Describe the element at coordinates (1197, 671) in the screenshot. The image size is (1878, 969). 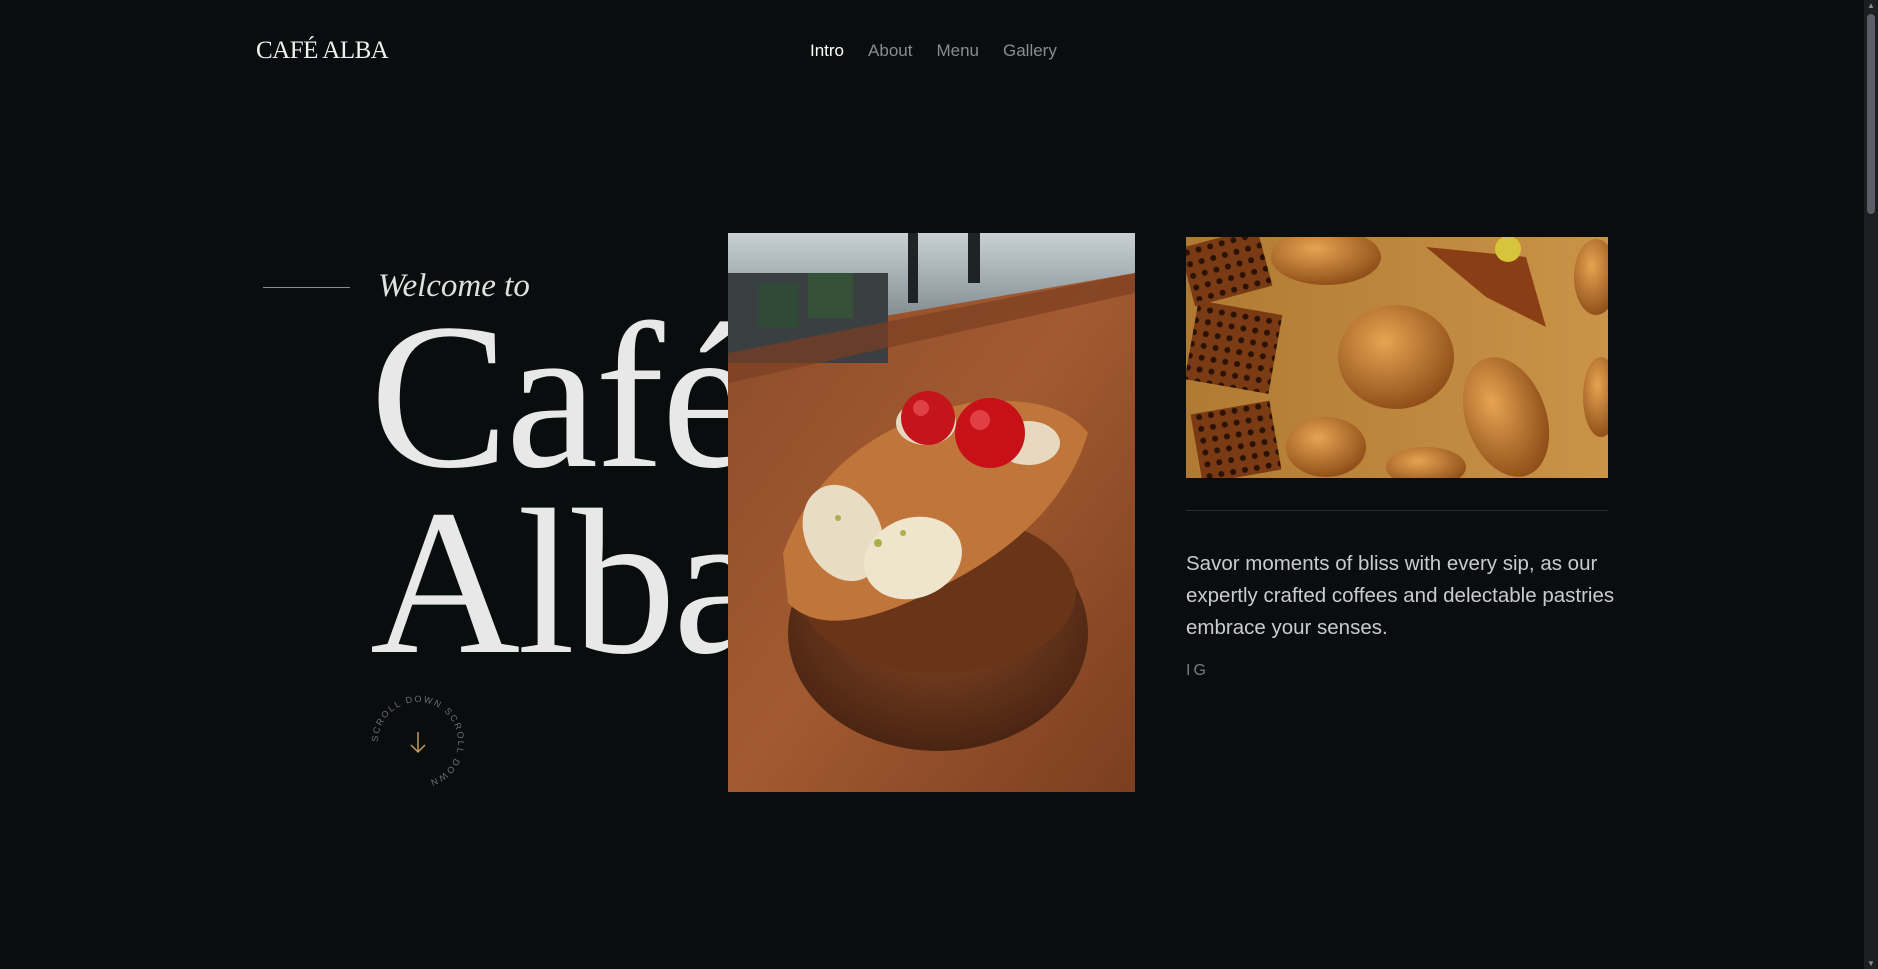
I see `instagram-link: IG` at that location.